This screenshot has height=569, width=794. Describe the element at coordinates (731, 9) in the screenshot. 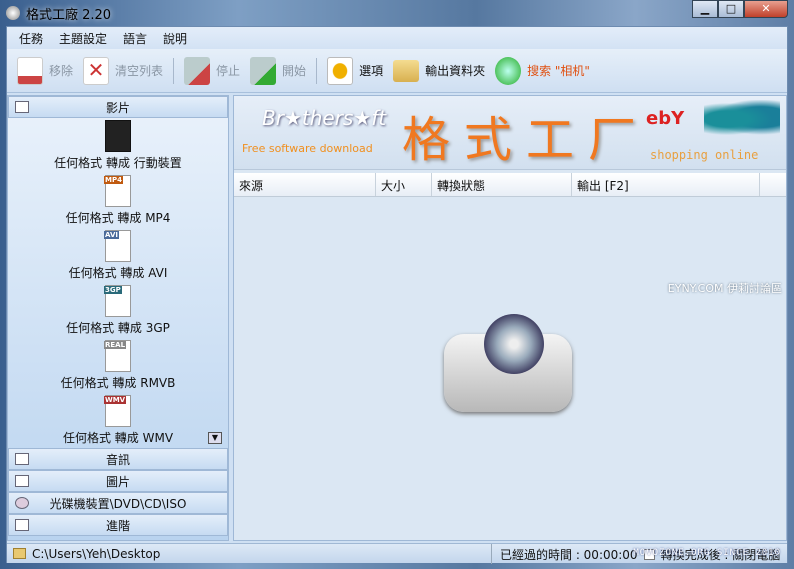

I see `maximize-button: □` at that location.